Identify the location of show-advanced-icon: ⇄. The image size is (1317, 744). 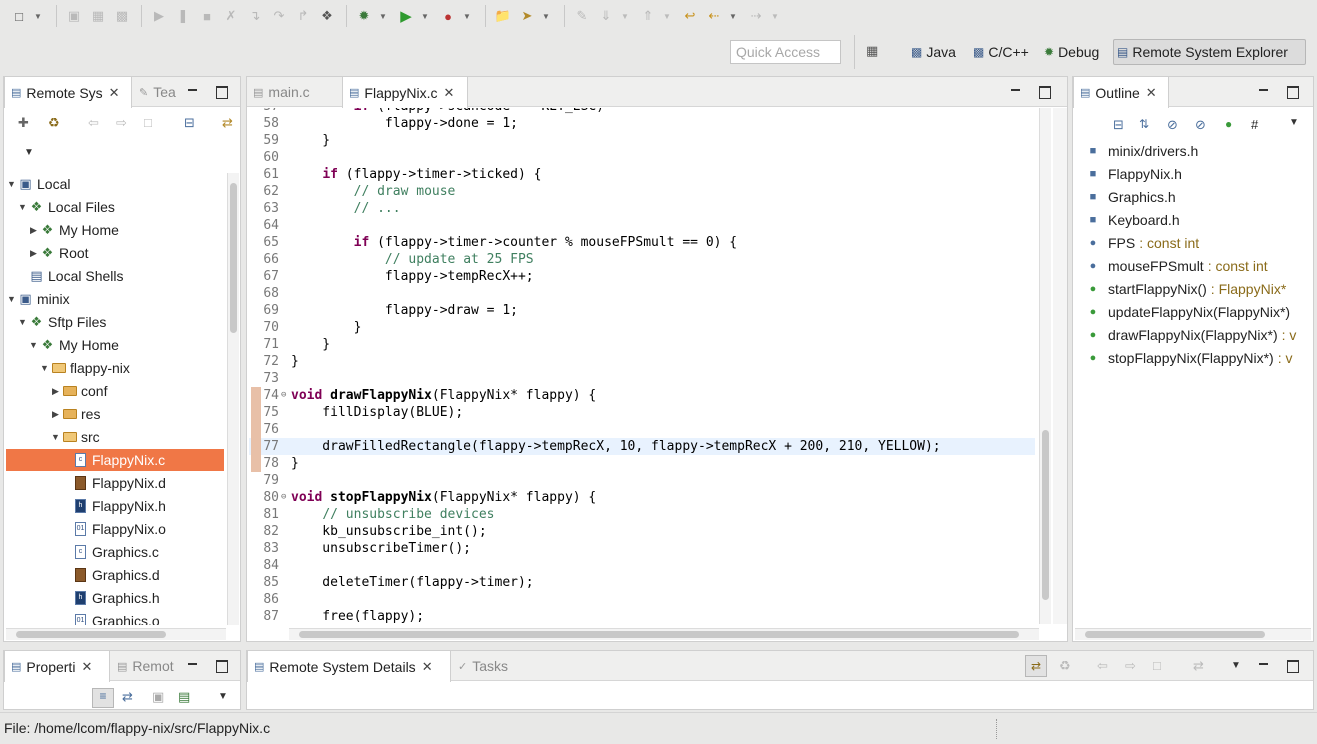
(127, 697).